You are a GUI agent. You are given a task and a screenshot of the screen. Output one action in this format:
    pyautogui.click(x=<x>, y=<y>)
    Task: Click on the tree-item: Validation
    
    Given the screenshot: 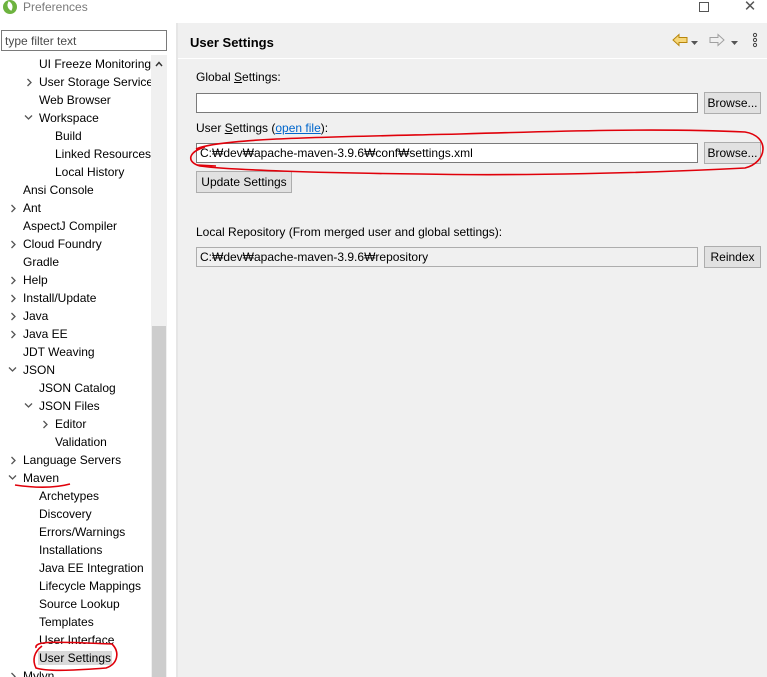 What is the action you would take?
    pyautogui.click(x=74, y=442)
    